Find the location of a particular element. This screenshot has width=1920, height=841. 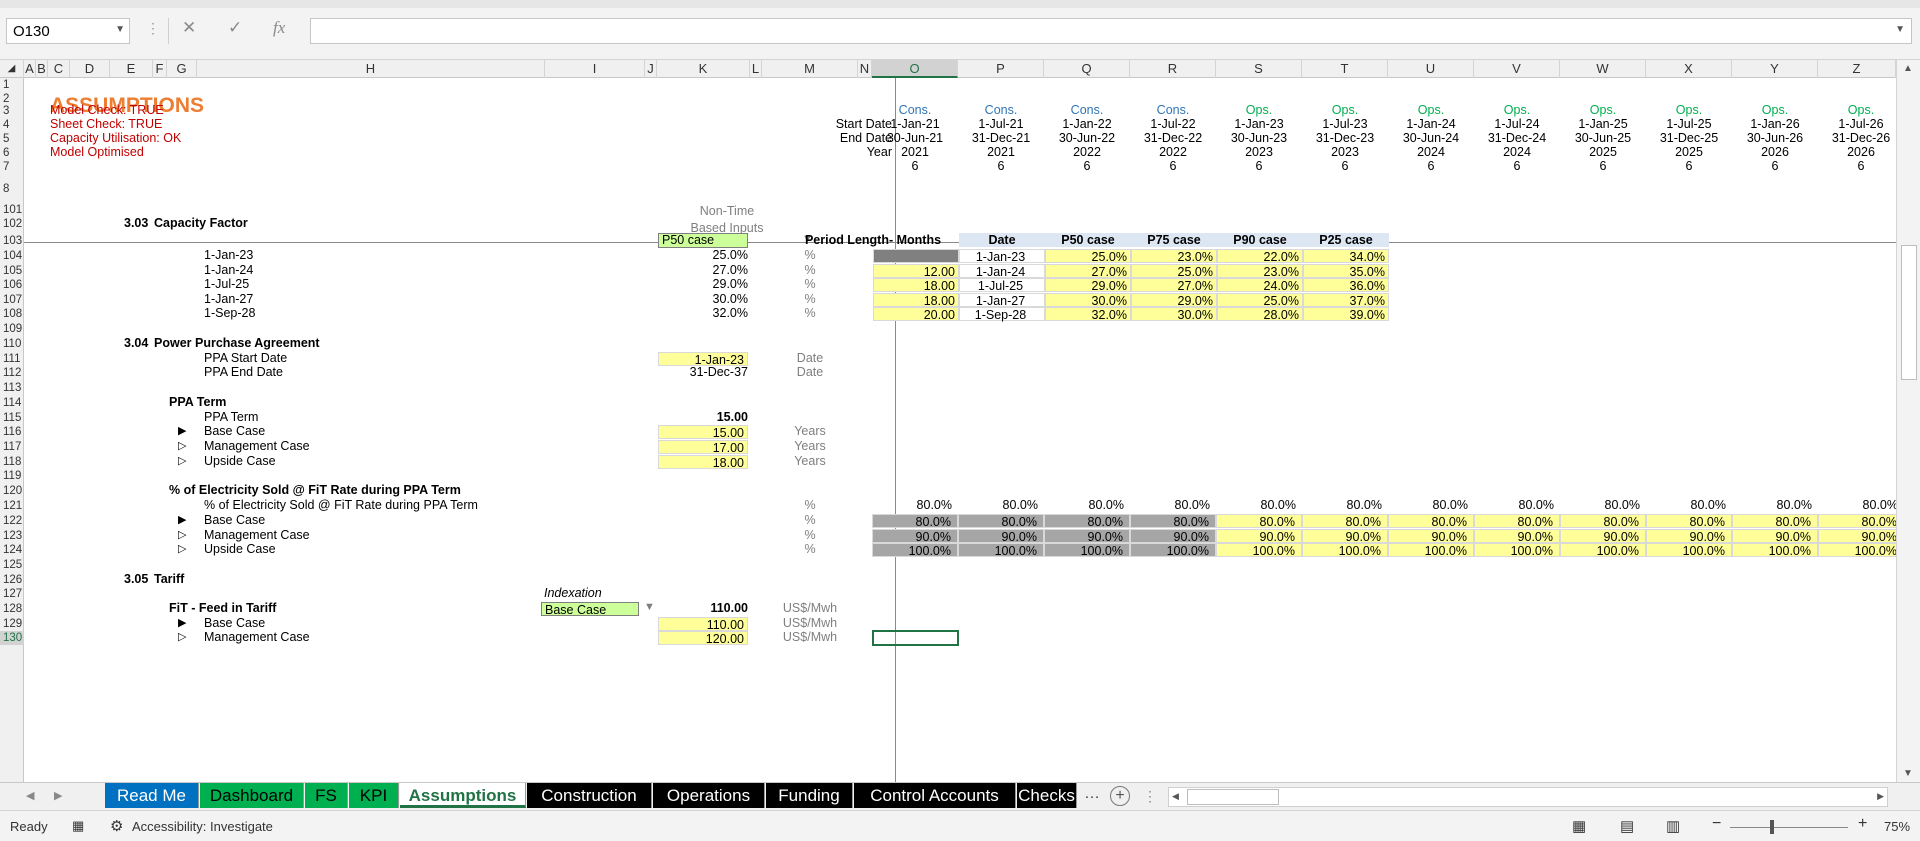

dropdown-arrow-icon: ▼ is located at coordinates (649, 607).